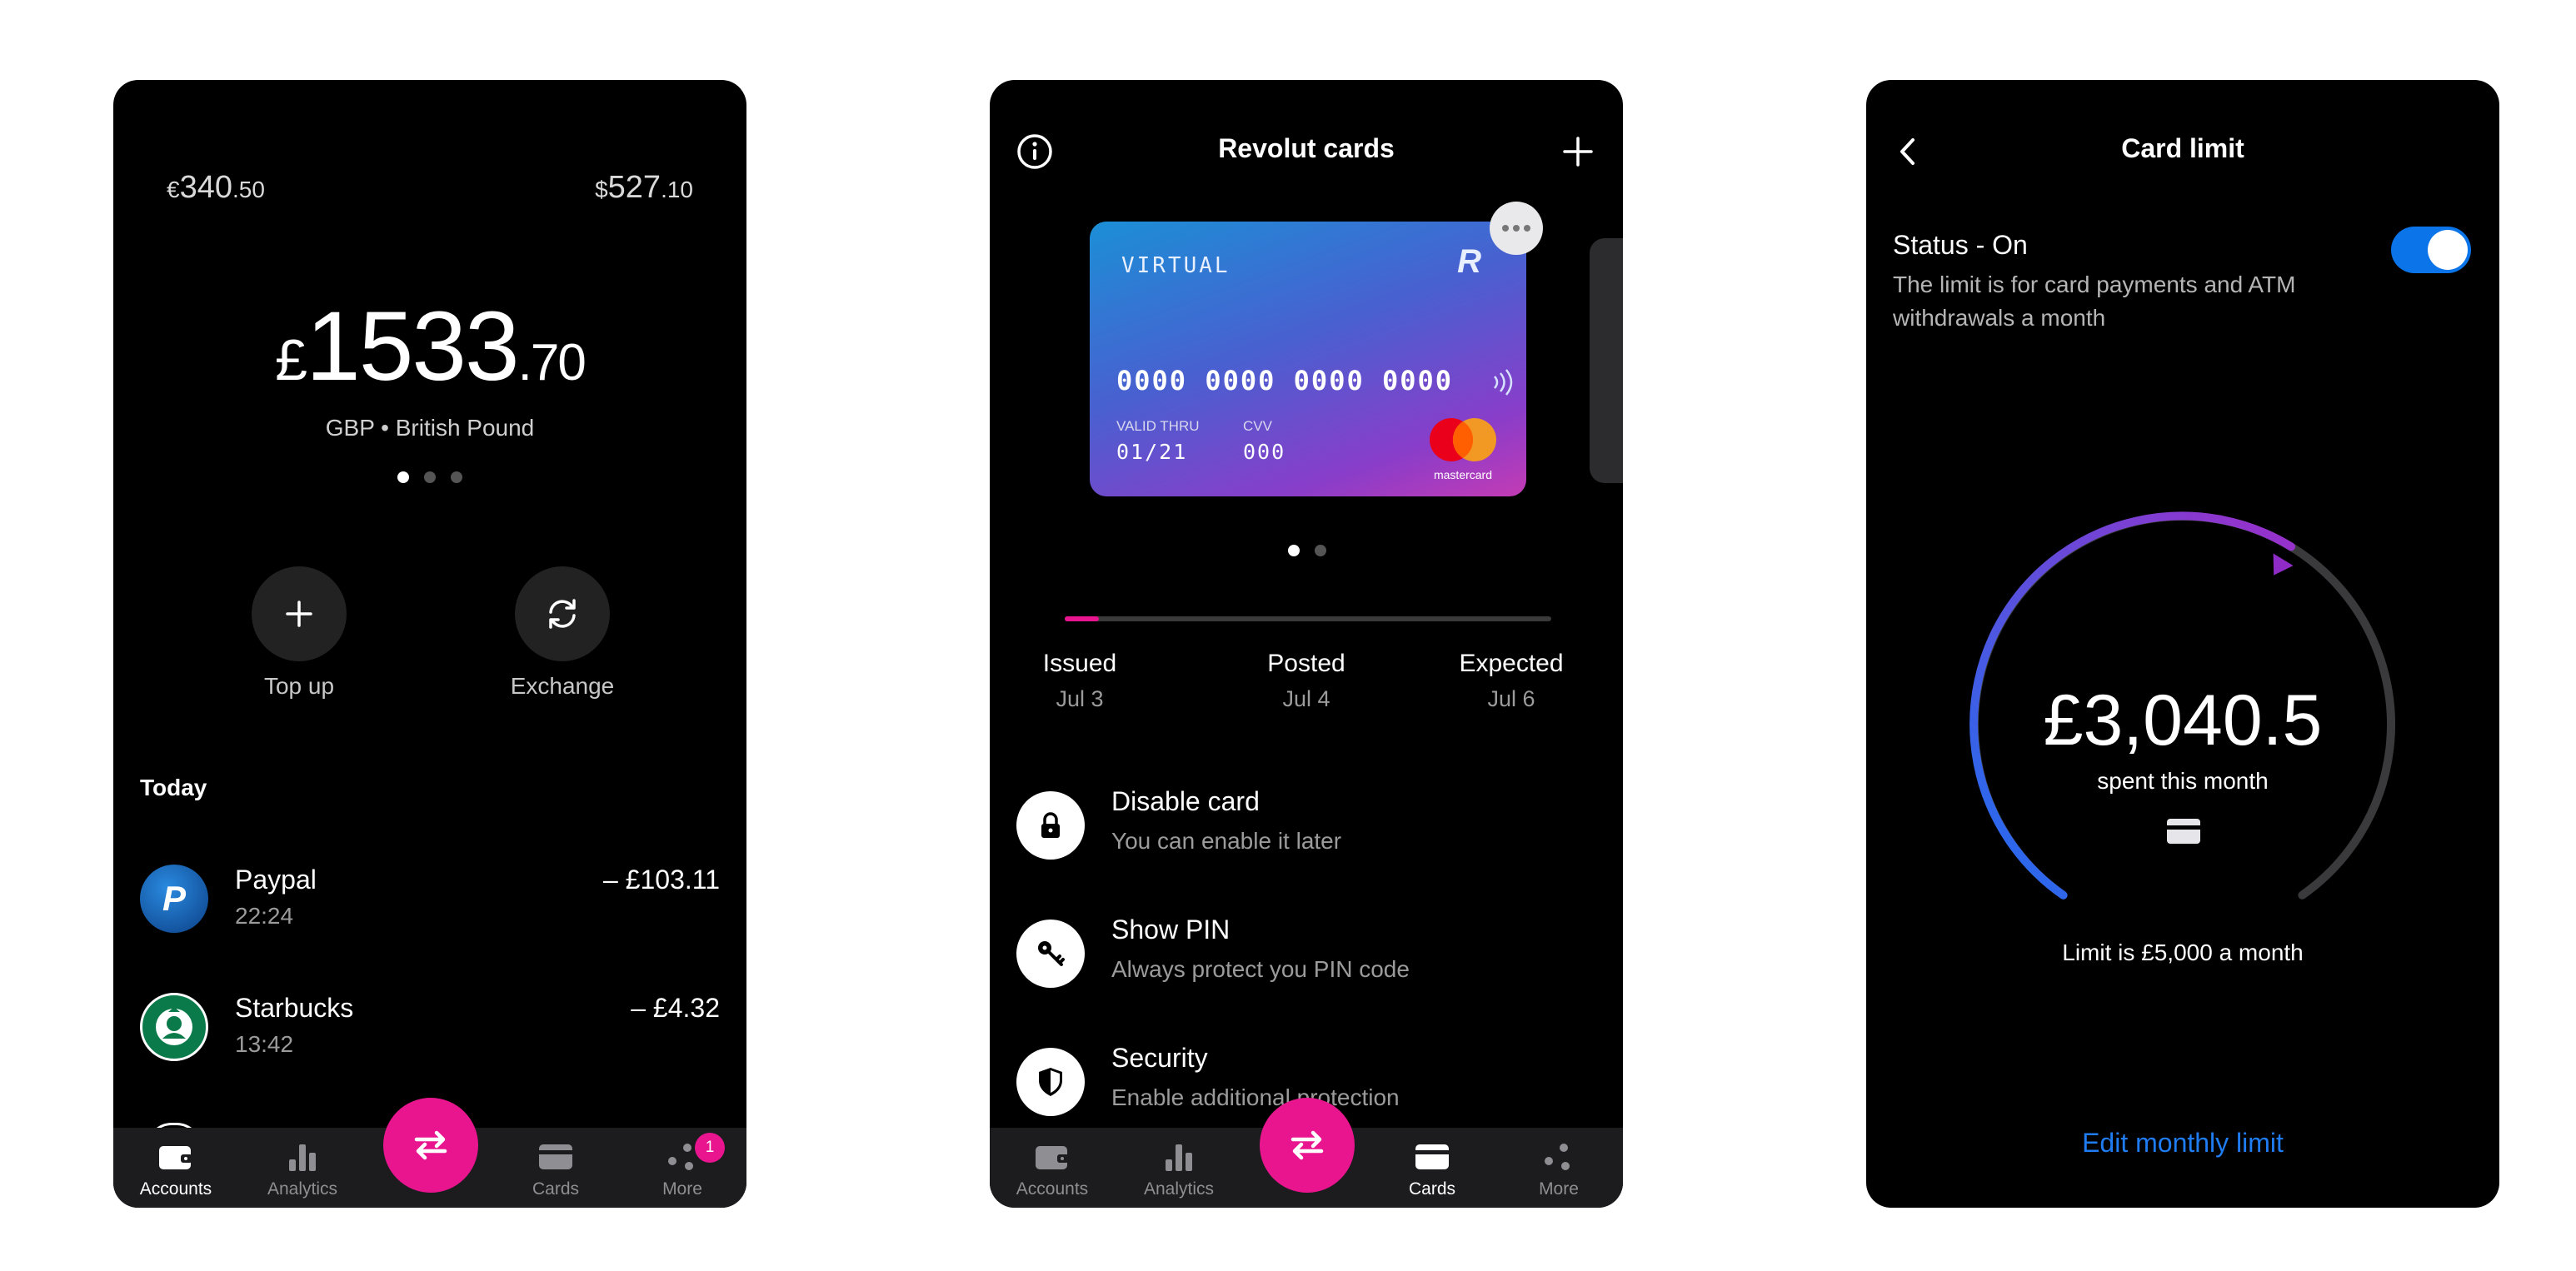  Describe the element at coordinates (173, 787) in the screenshot. I see `section-today: Today` at that location.